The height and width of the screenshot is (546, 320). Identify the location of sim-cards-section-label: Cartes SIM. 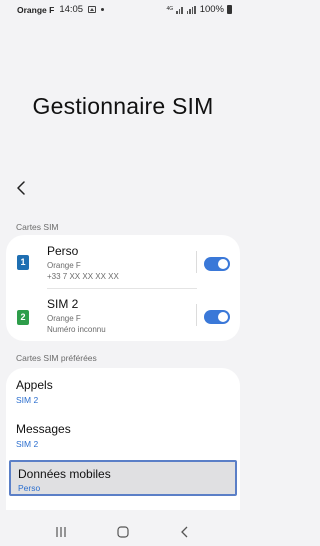
(37, 227).